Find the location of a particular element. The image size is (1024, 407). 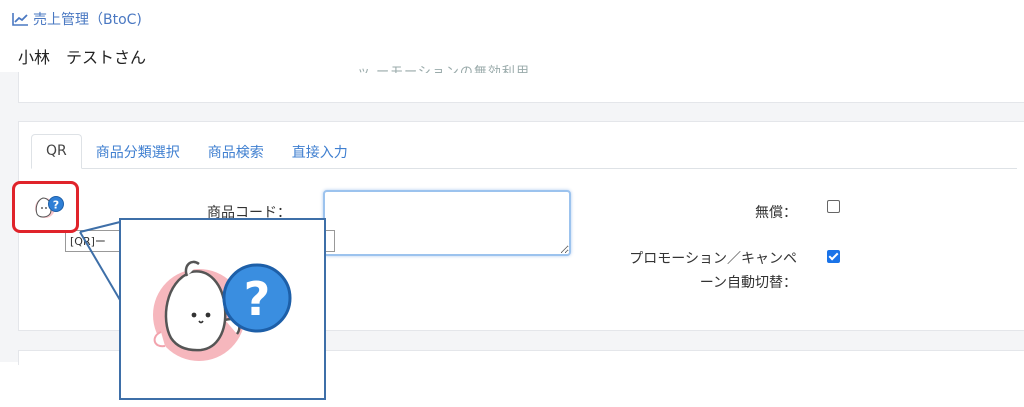

tab-product-search: 商品検索 is located at coordinates (236, 151).